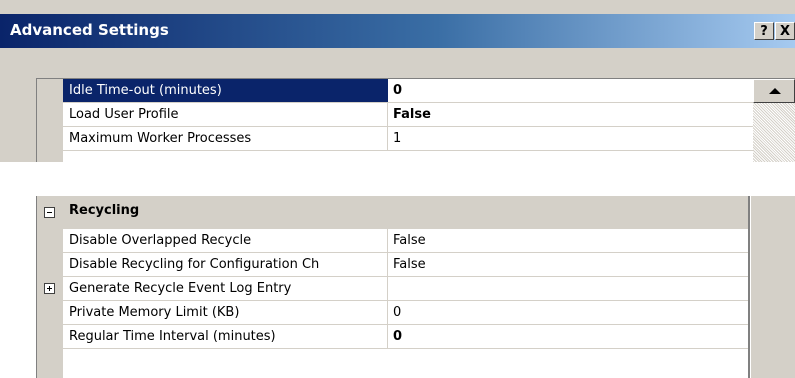 This screenshot has height=378, width=795. What do you see at coordinates (749, 287) in the screenshot?
I see `grid-border` at bounding box center [749, 287].